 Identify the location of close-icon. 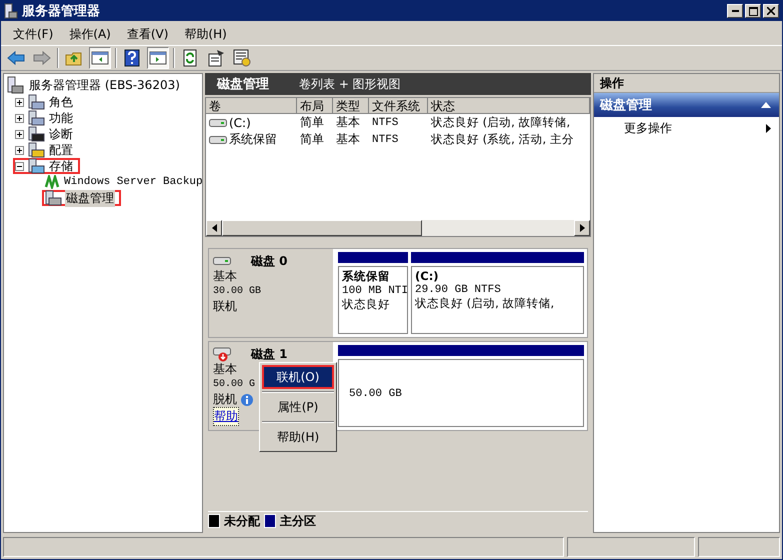
(771, 11).